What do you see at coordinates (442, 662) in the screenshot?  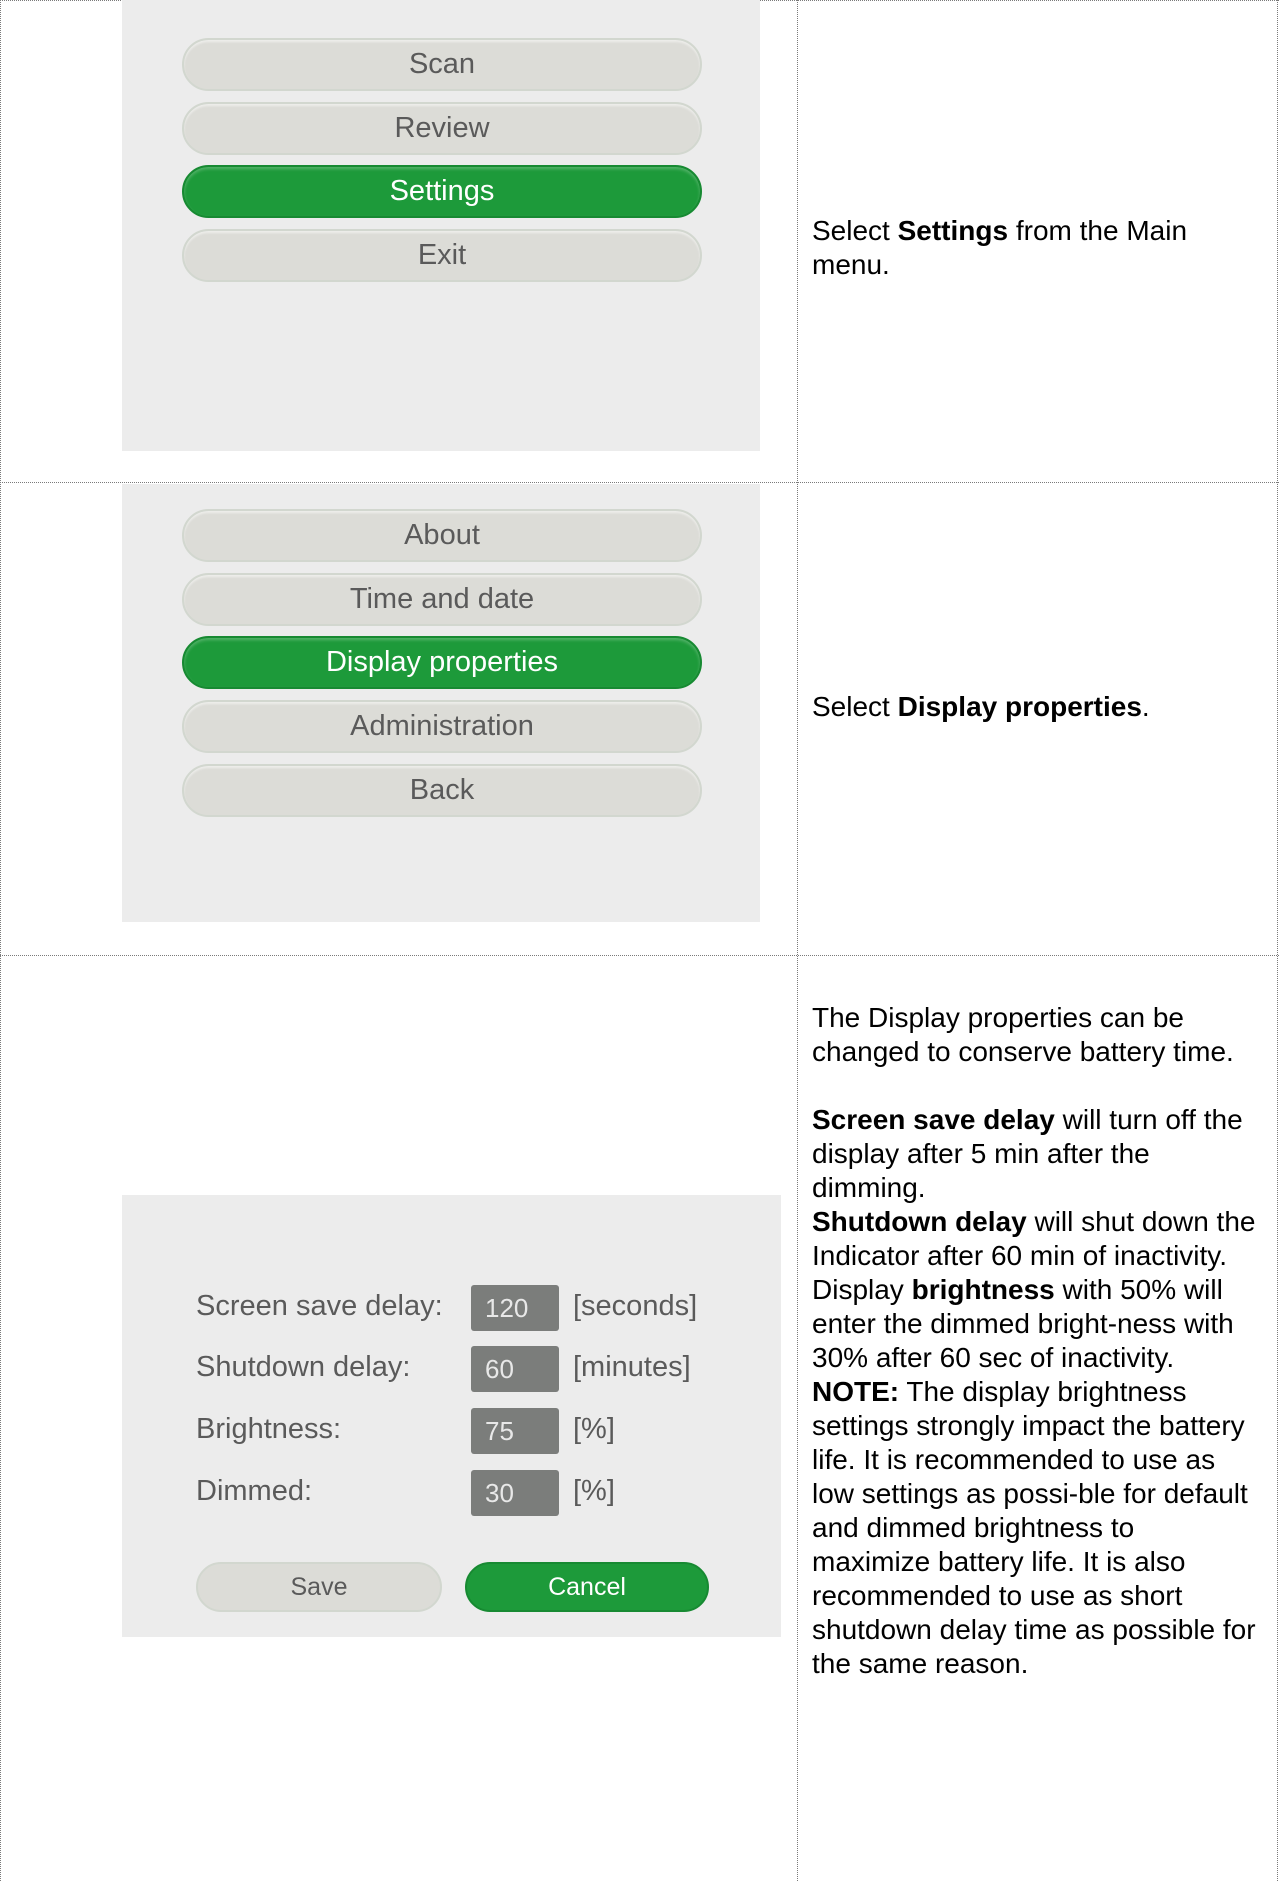 I see `menu-button-display-properties: Display properties` at bounding box center [442, 662].